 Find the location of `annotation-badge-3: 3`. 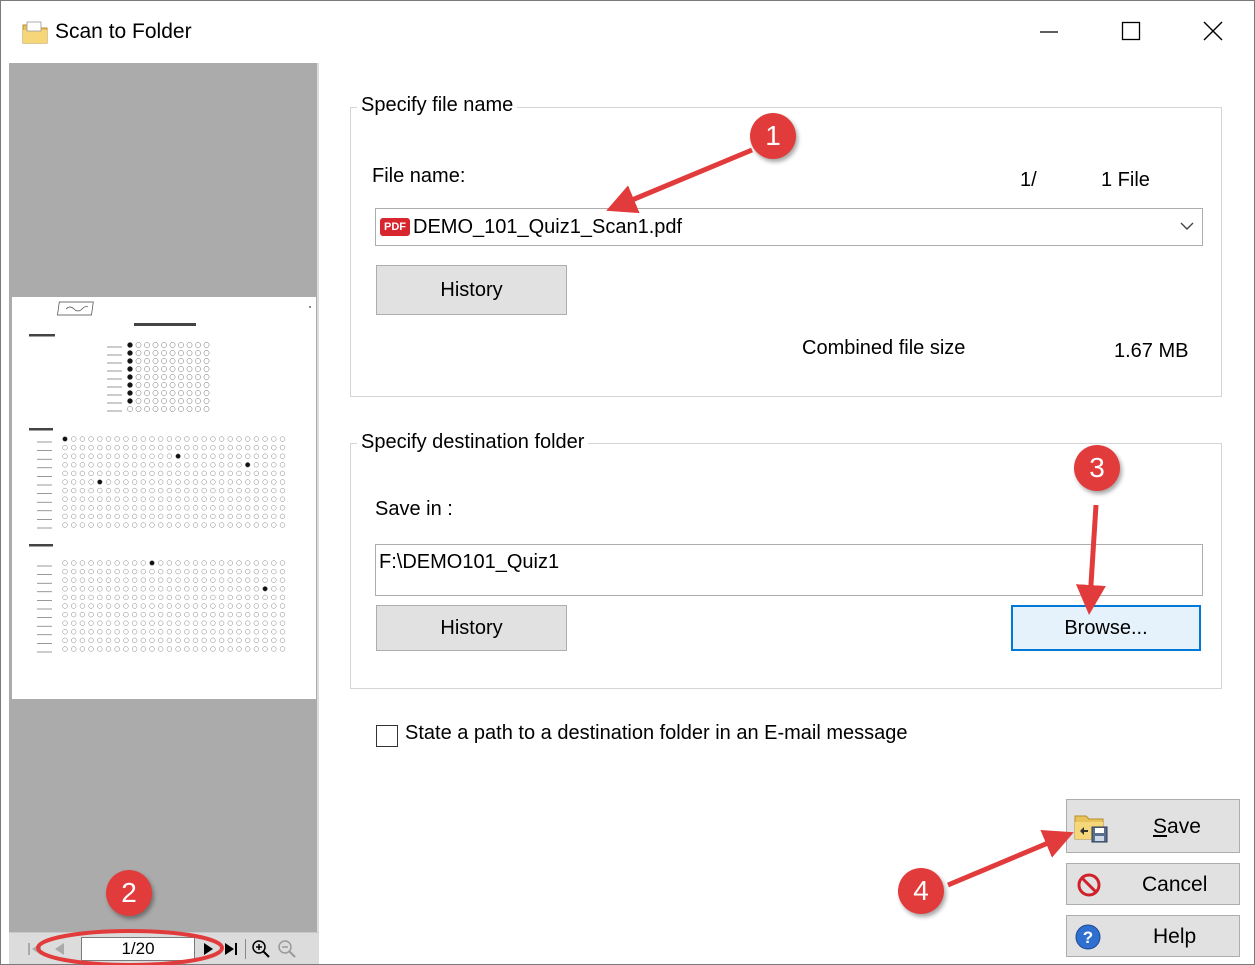

annotation-badge-3: 3 is located at coordinates (1097, 468).